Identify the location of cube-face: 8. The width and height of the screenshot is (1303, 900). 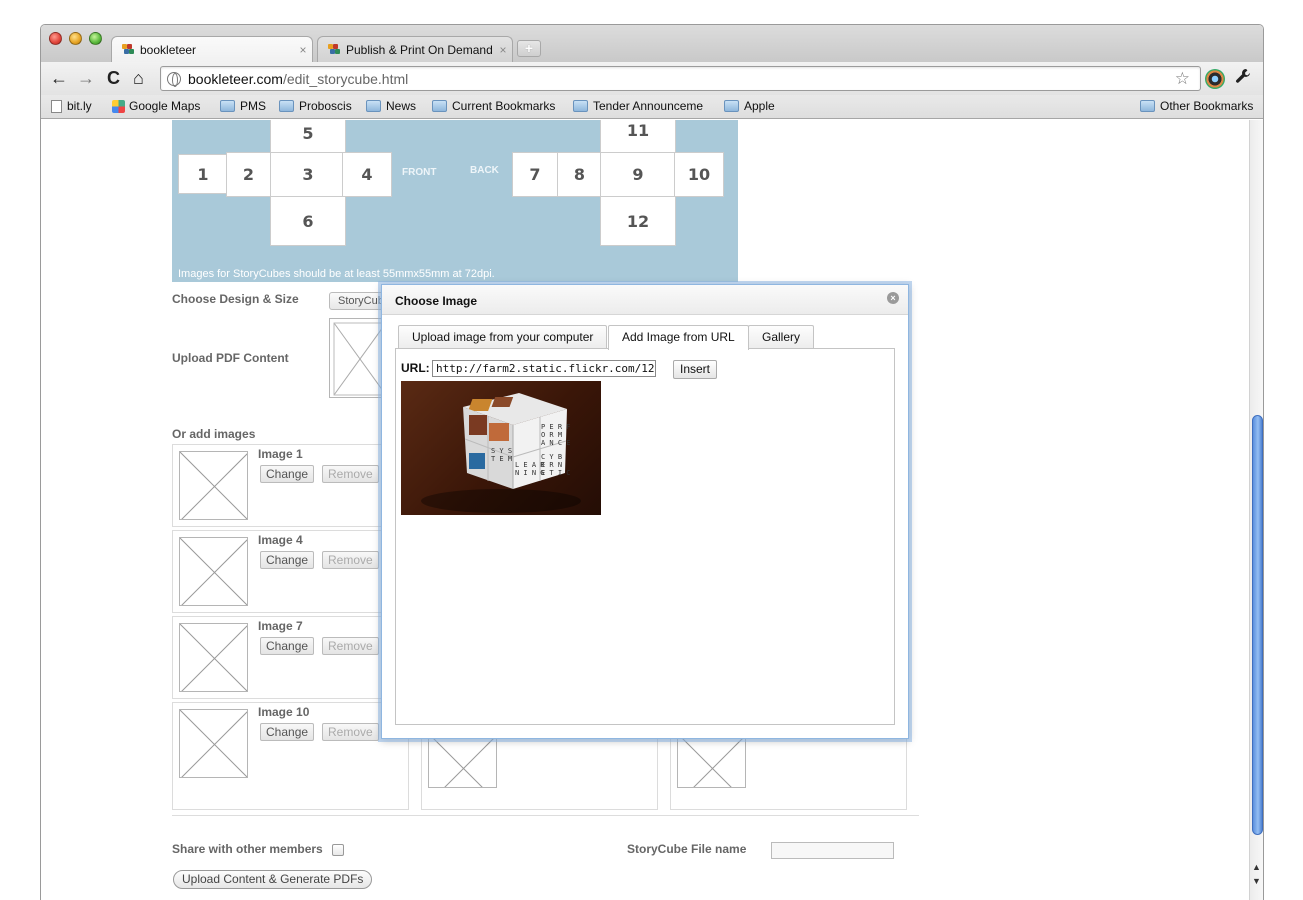
(579, 174).